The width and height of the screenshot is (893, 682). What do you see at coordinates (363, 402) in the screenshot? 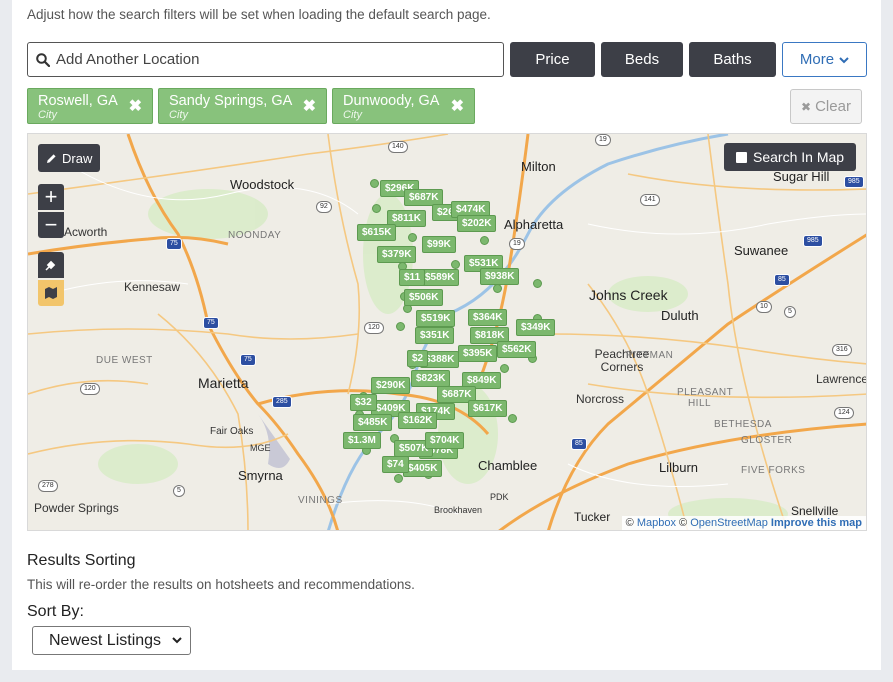
I see `listing-price-pin: $32` at bounding box center [363, 402].